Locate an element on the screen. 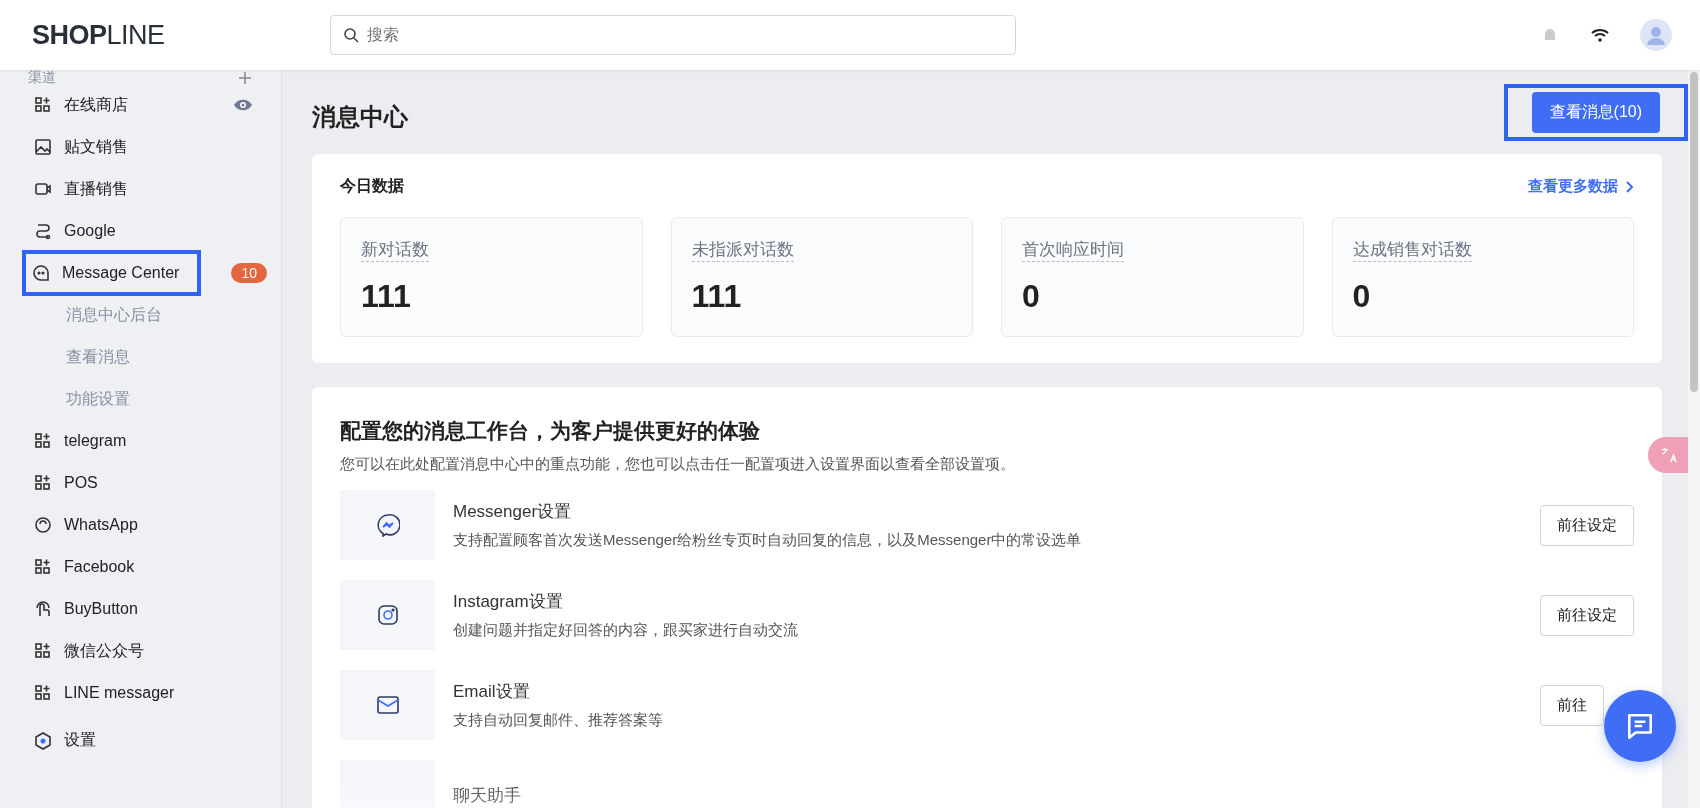 This screenshot has height=808, width=1700. sidebar-item: WhatsApp is located at coordinates (86, 525).